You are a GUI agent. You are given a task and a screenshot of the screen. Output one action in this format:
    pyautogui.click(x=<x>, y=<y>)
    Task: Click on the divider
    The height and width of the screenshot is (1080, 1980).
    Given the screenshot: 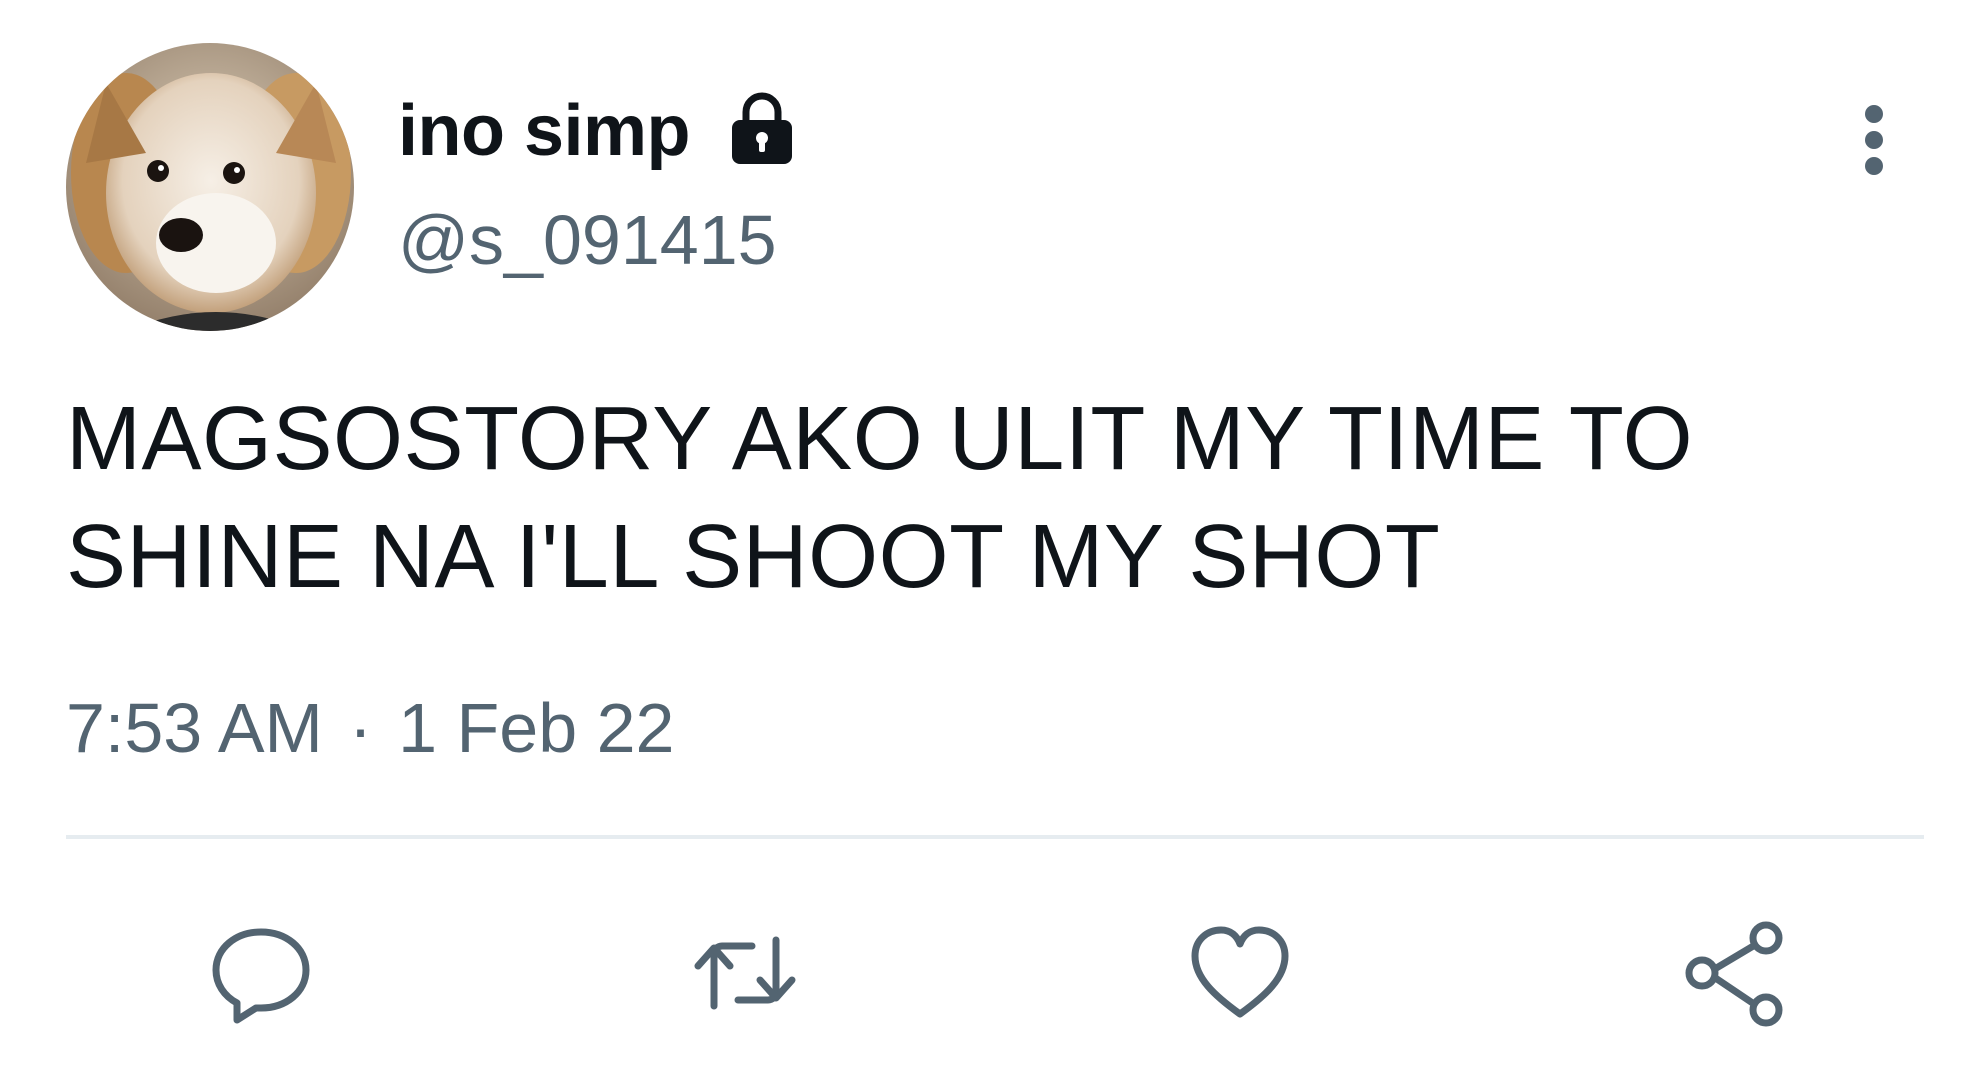 What is the action you would take?
    pyautogui.click(x=995, y=837)
    